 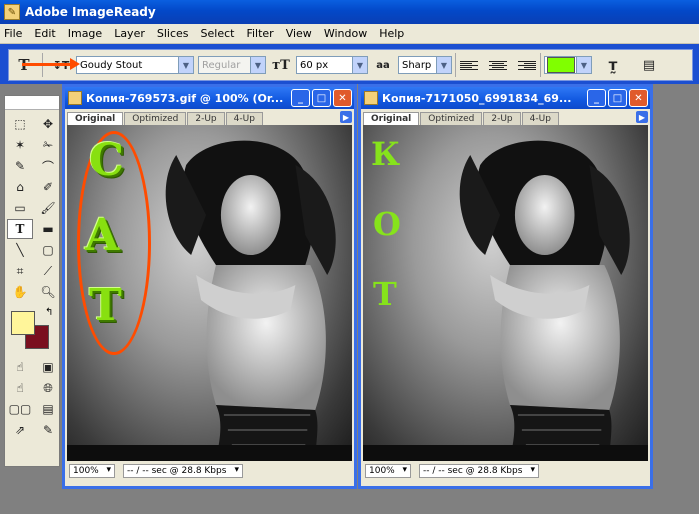 I want to click on swap-colors-icon: ↰, so click(x=49, y=312).